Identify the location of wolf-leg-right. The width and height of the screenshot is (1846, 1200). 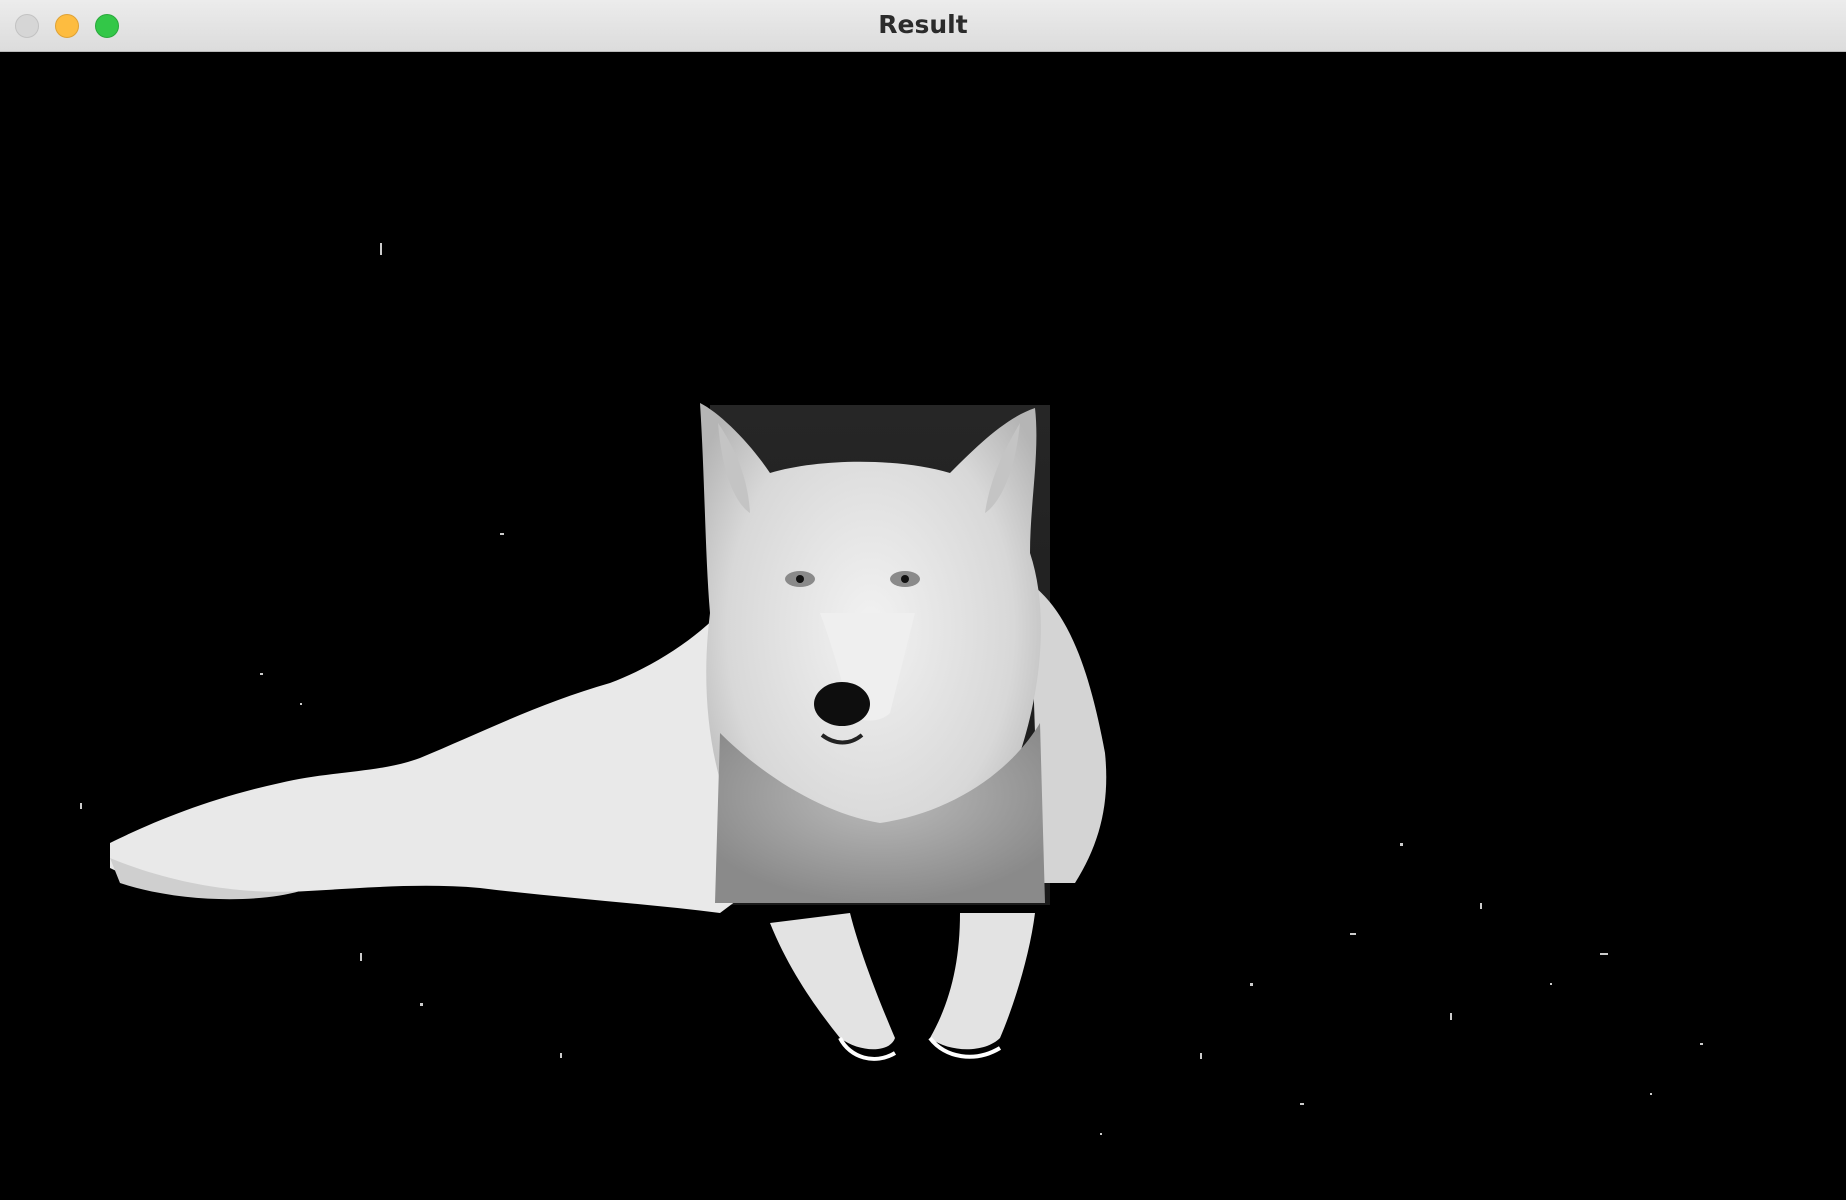
(982, 981).